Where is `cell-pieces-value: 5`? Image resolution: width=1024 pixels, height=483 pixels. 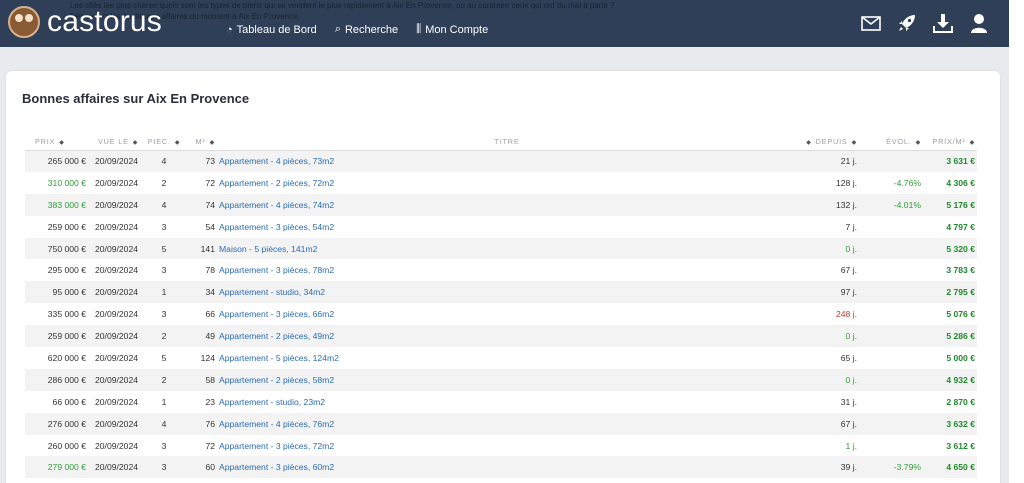
cell-pieces-value: 5 is located at coordinates (164, 357).